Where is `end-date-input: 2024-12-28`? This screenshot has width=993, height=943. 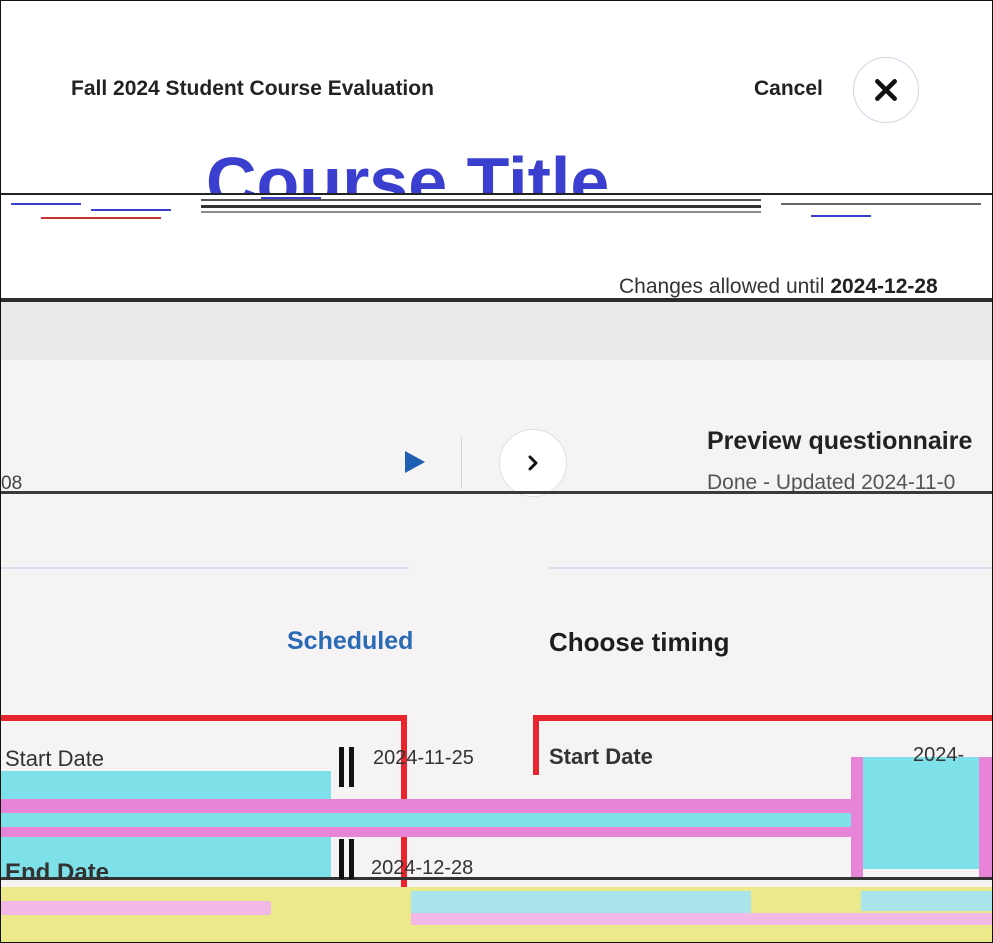 end-date-input: 2024-12-28 is located at coordinates (422, 868).